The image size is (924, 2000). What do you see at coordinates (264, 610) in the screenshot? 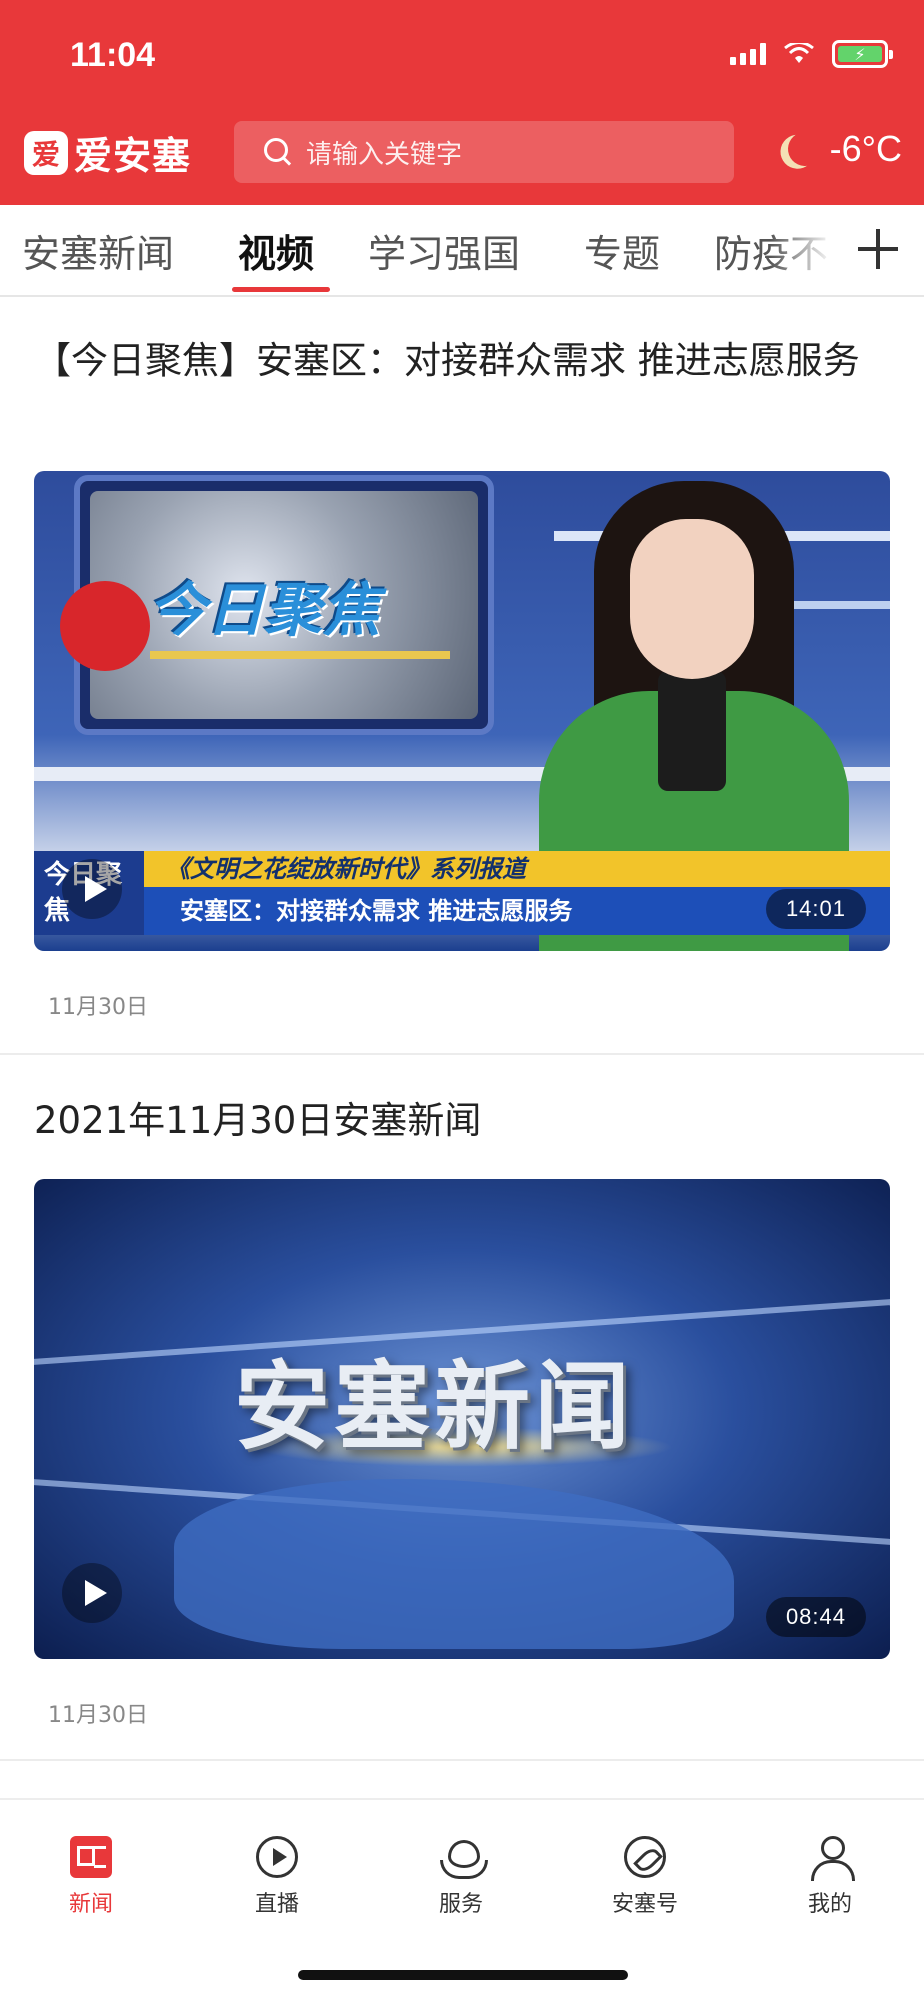
I see `screen-logo-text: 今日聚焦` at bounding box center [264, 610].